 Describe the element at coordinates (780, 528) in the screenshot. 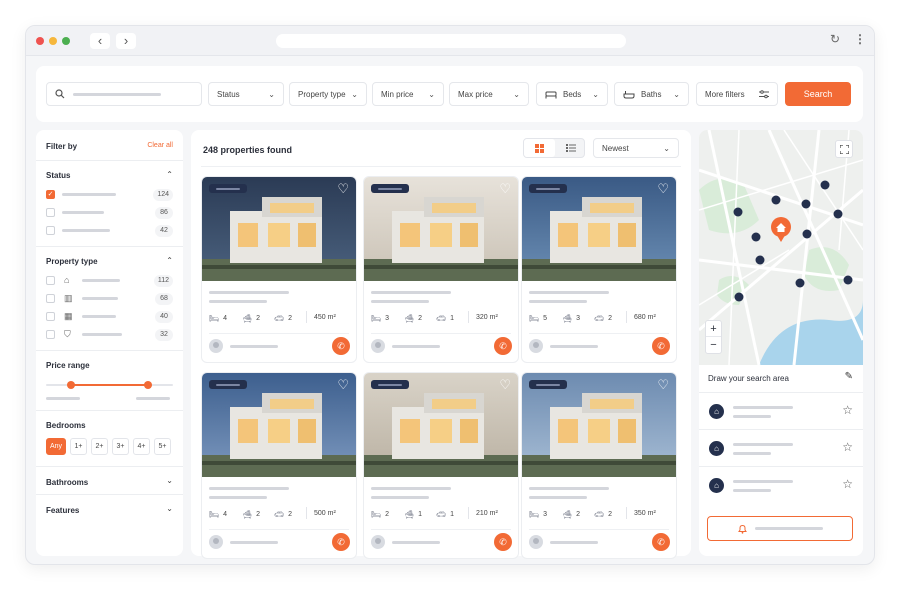

I see `save-search-alert-button` at that location.